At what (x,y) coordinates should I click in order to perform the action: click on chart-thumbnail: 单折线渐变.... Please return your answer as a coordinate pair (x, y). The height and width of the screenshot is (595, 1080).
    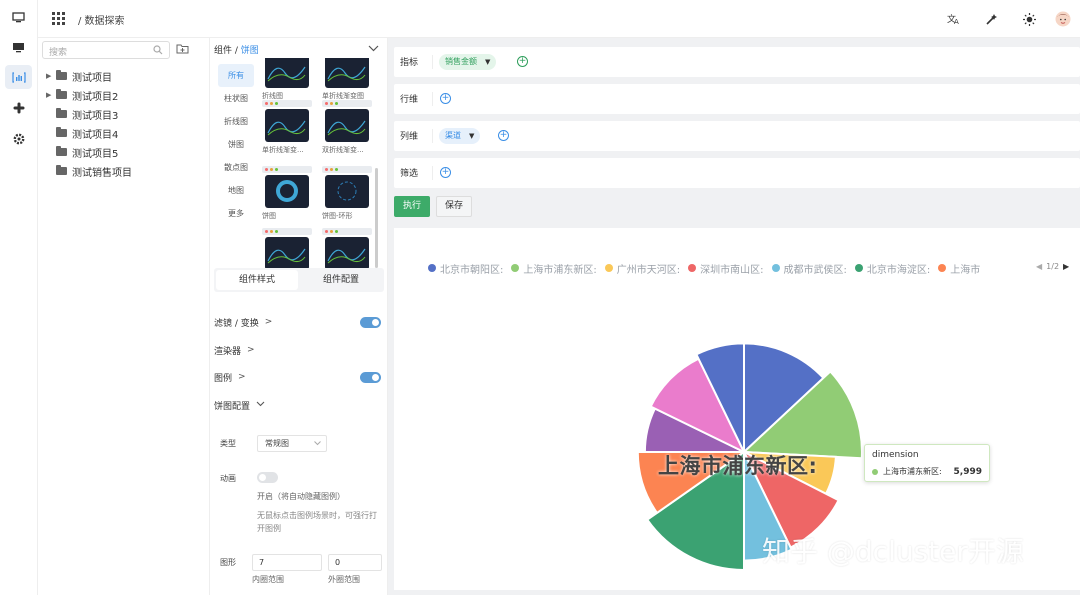
    Looking at the image, I should click on (287, 127).